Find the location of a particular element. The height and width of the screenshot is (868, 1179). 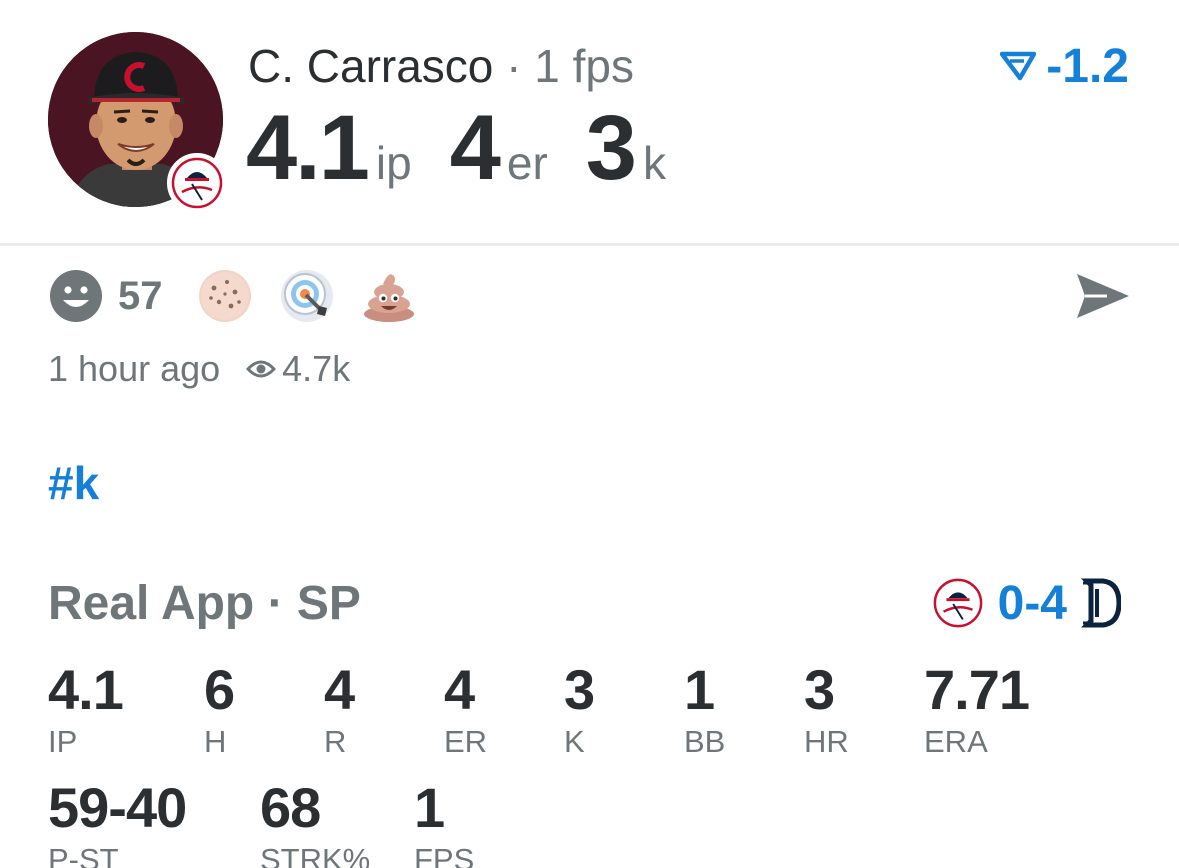

poop-emoji is located at coordinates (389, 296).